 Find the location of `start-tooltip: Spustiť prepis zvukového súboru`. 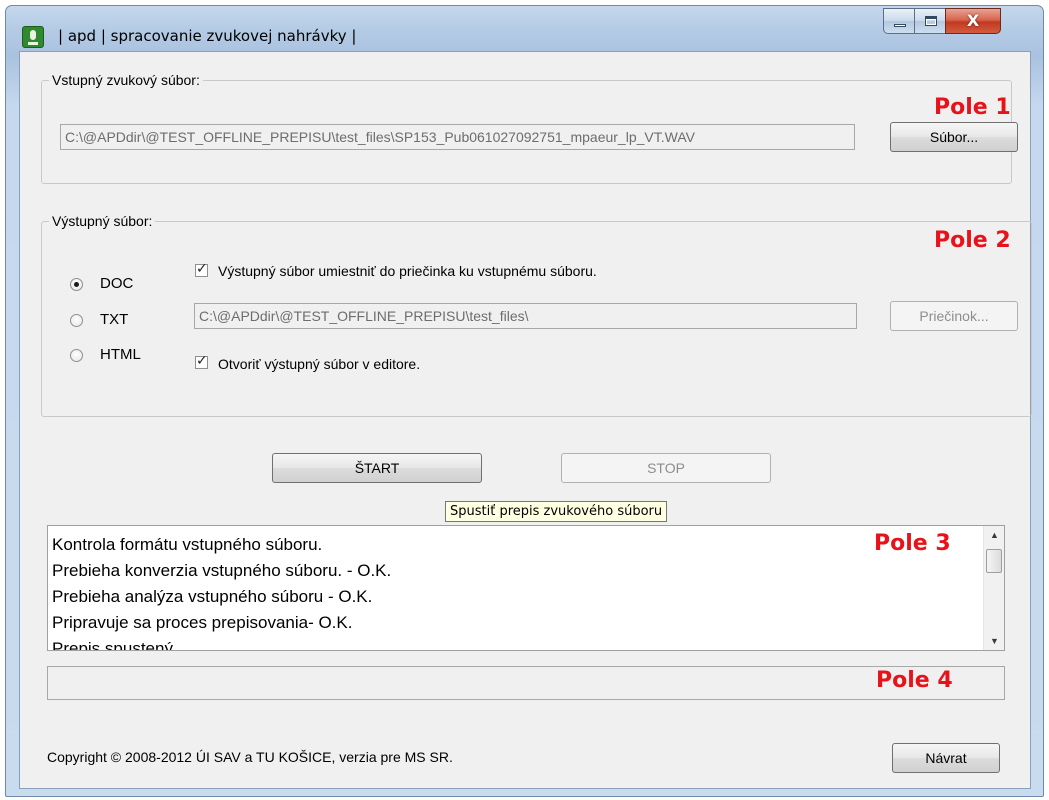

start-tooltip: Spustiť prepis zvukového súboru is located at coordinates (556, 511).